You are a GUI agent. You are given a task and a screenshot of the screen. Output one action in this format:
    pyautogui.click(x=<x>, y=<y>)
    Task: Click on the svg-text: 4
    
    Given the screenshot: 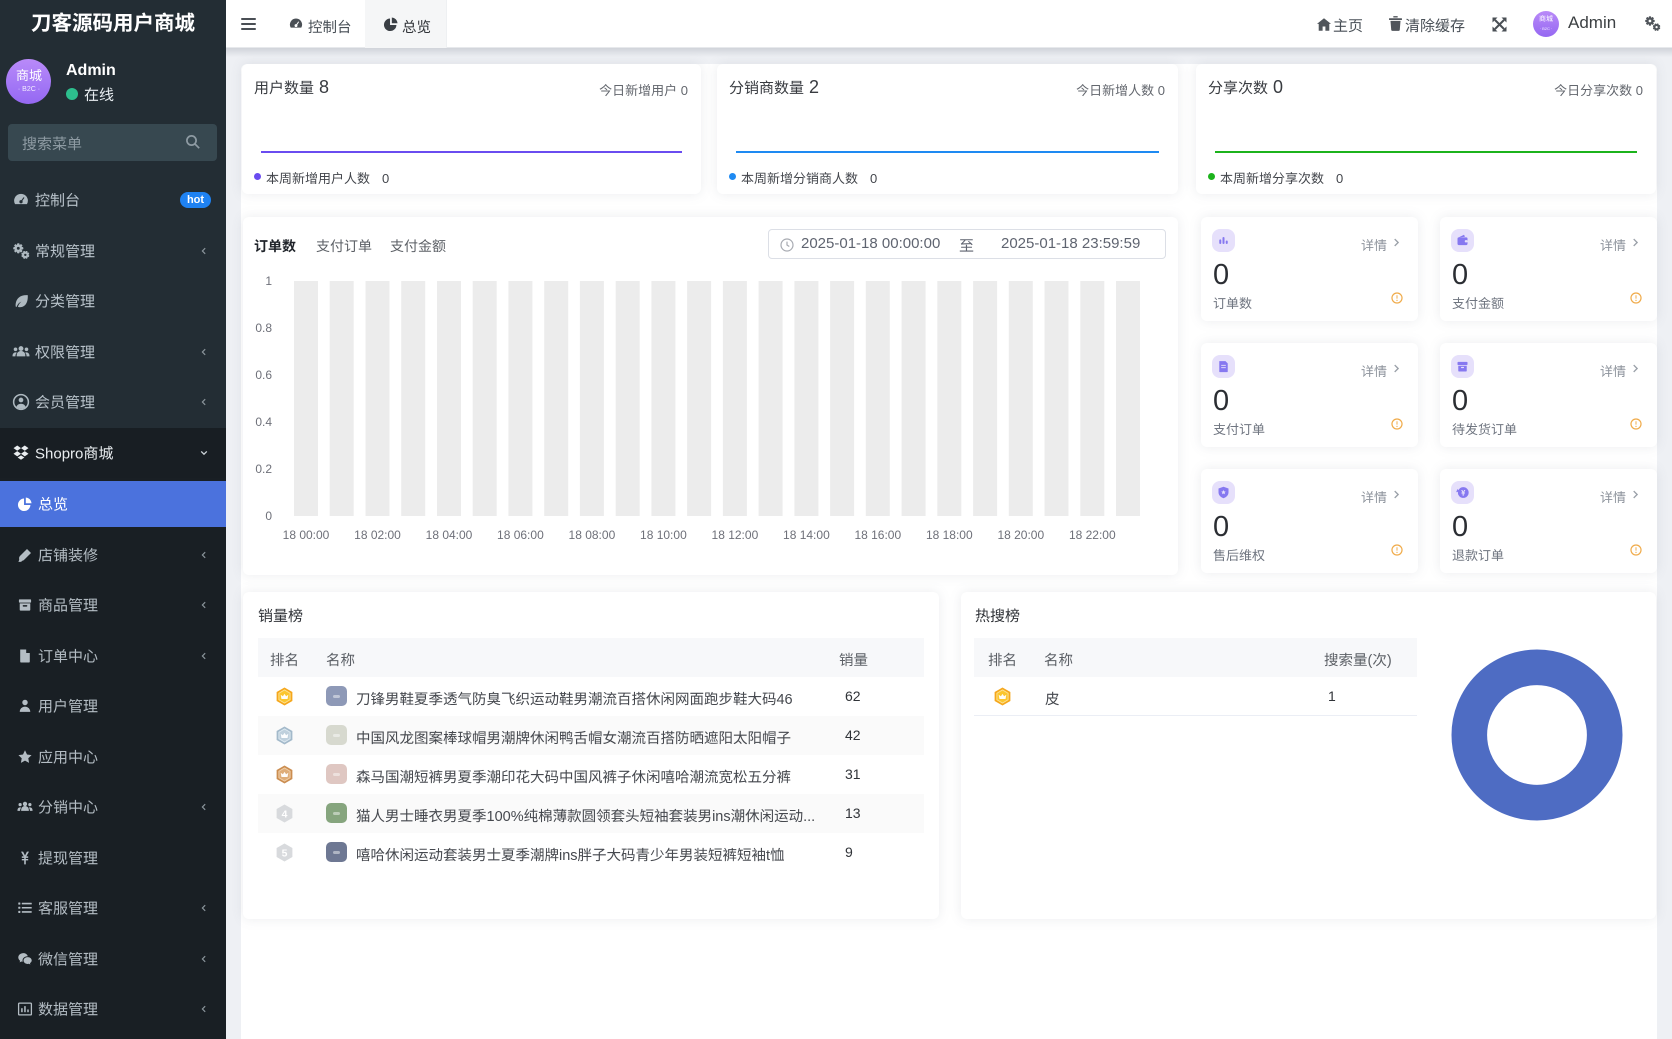 What is the action you would take?
    pyautogui.click(x=285, y=814)
    